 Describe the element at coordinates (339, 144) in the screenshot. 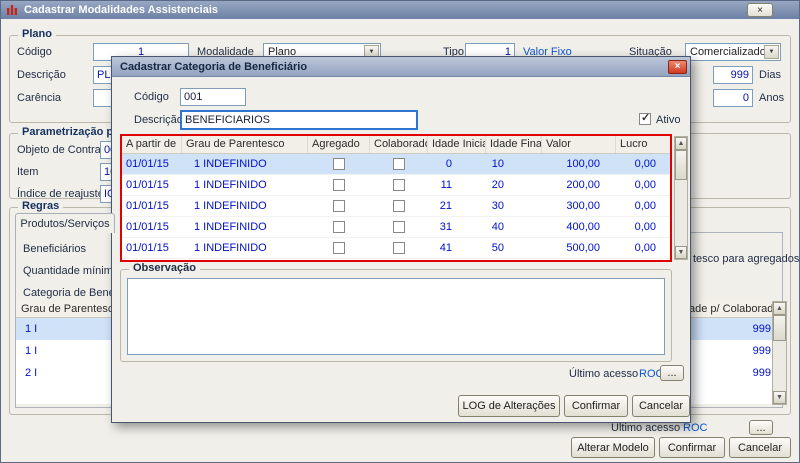

I see `col-header-agregado: Agregado` at that location.